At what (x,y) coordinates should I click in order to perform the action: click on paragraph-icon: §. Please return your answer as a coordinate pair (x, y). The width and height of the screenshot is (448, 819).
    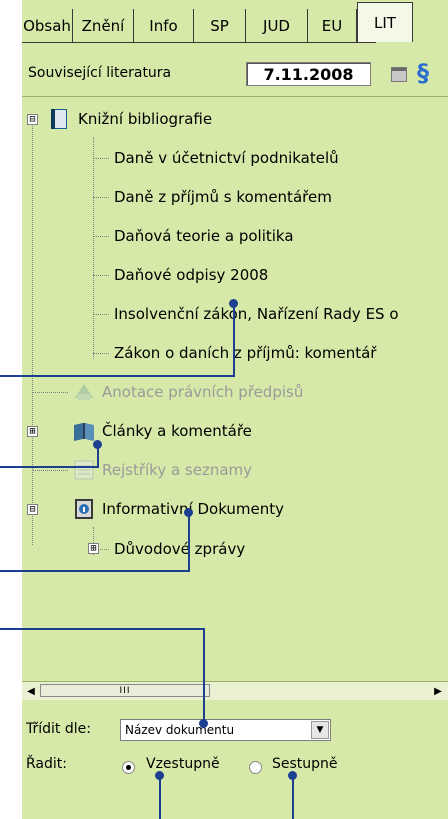
    Looking at the image, I should click on (423, 73).